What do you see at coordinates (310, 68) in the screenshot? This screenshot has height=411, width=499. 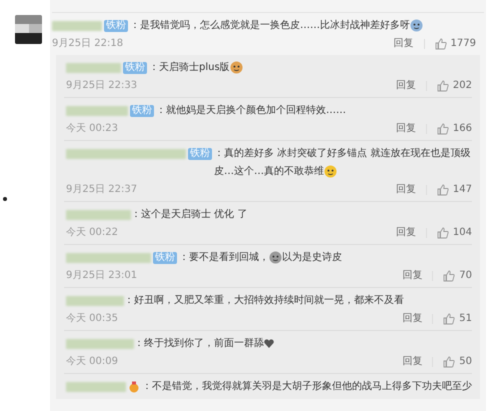 I see `comment-text: ：天启骑士plus版` at bounding box center [310, 68].